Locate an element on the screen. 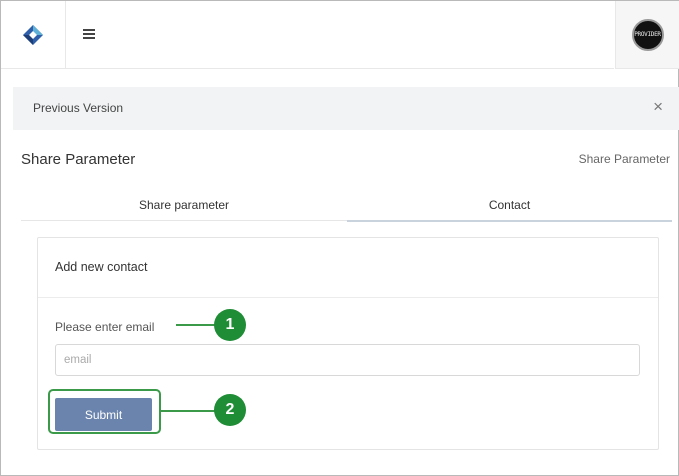 The height and width of the screenshot is (476, 679). callout-2-badge: 2 is located at coordinates (230, 410).